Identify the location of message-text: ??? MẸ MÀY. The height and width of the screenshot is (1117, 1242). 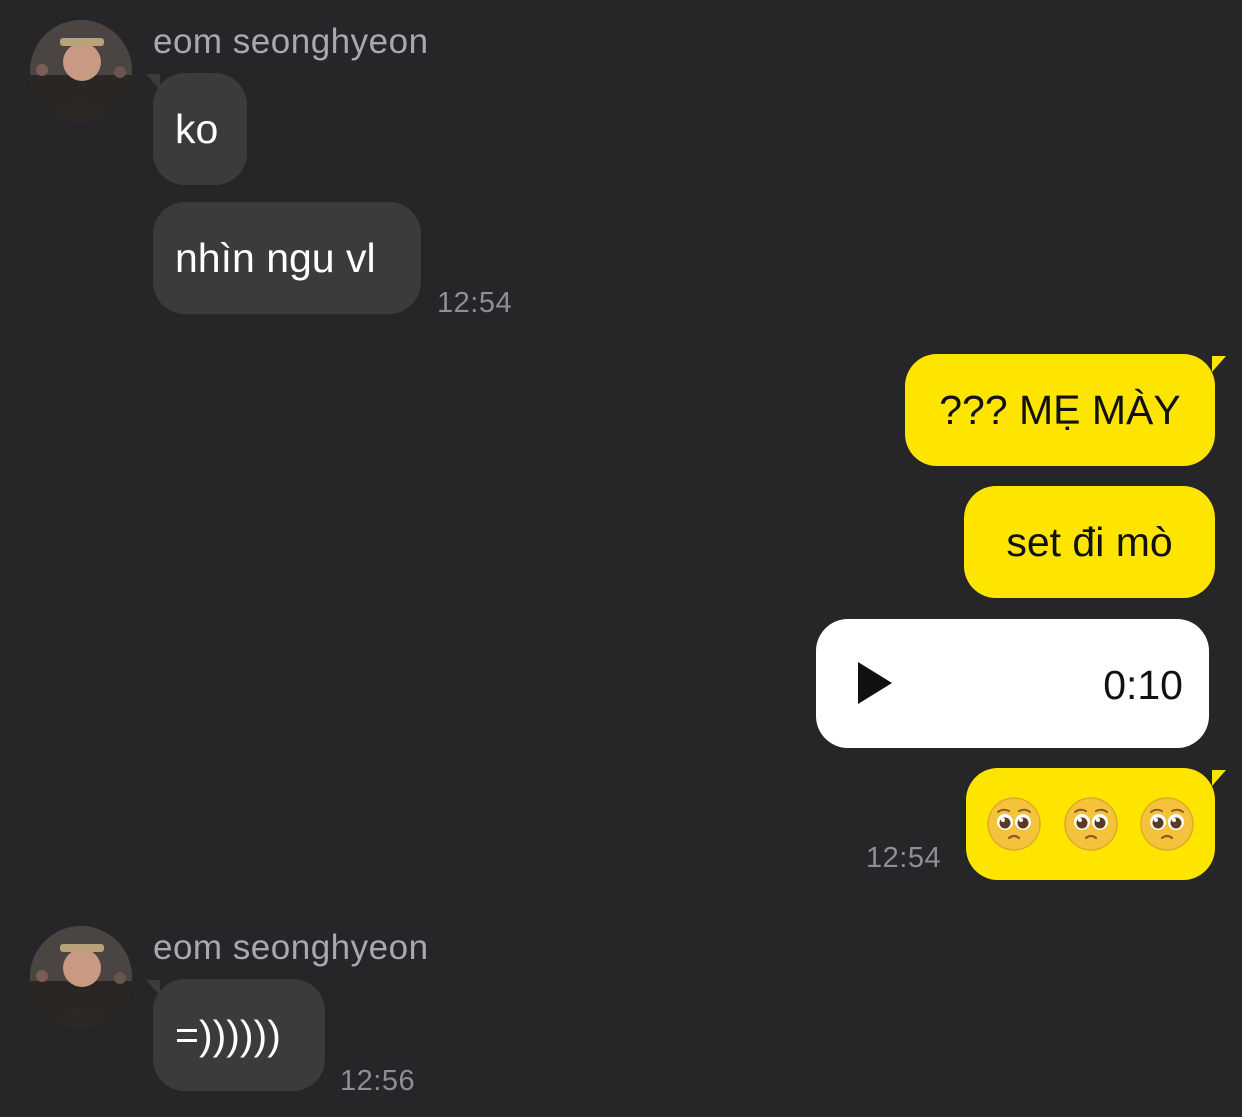
(1060, 410).